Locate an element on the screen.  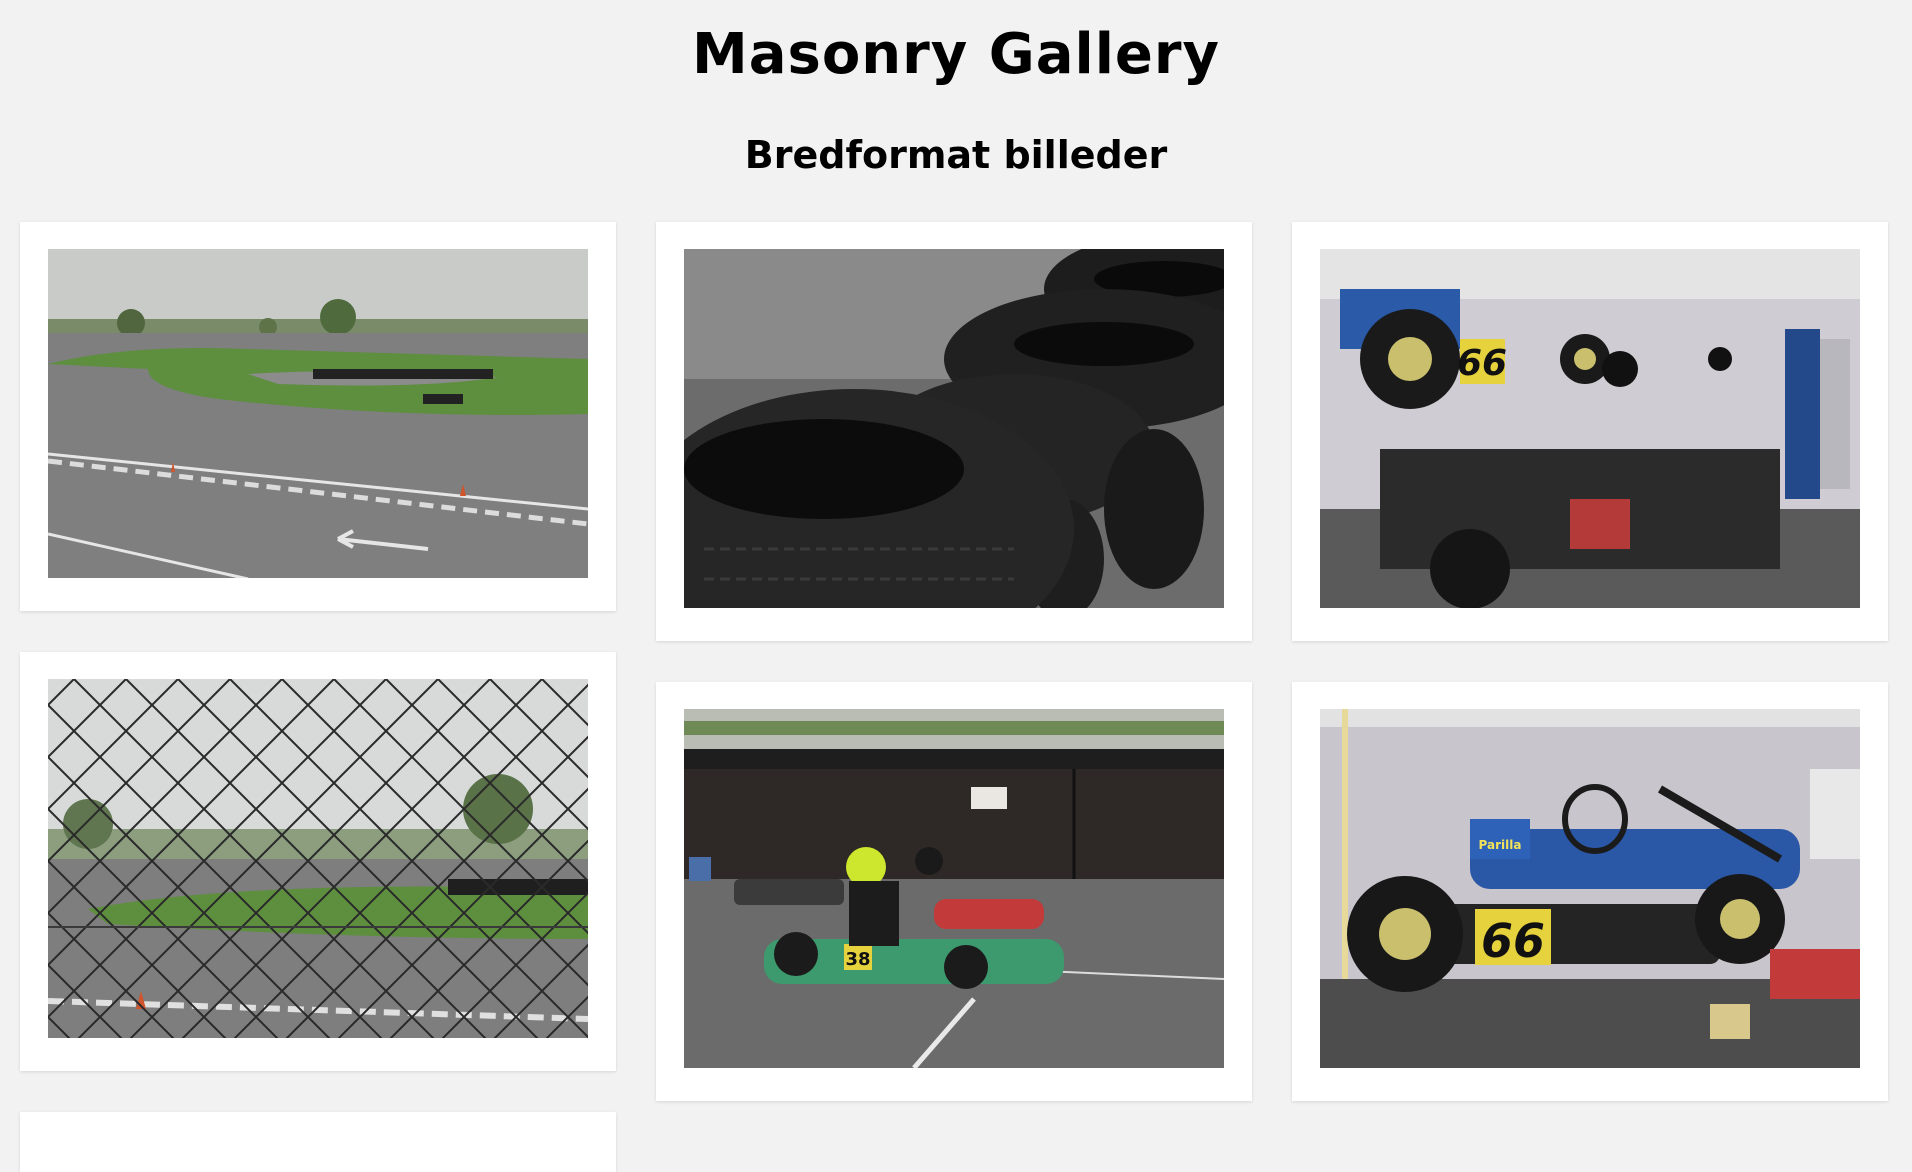
kart-number-66: 66 is located at coordinates (1482, 363).